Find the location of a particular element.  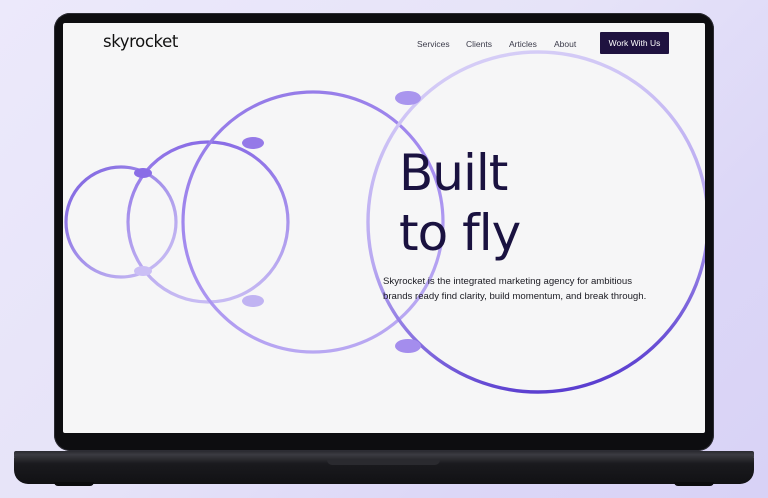

brand-logo: skyrocket is located at coordinates (140, 41).